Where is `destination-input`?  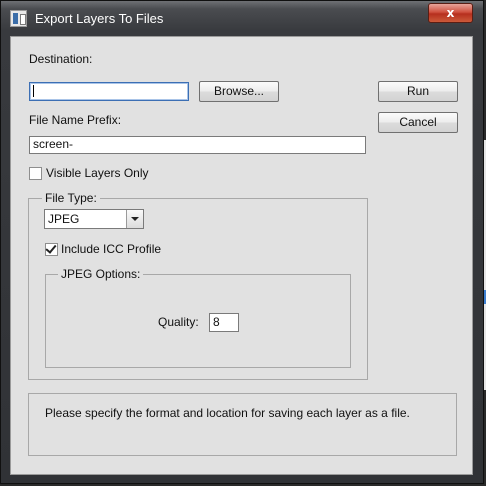
destination-input is located at coordinates (109, 91).